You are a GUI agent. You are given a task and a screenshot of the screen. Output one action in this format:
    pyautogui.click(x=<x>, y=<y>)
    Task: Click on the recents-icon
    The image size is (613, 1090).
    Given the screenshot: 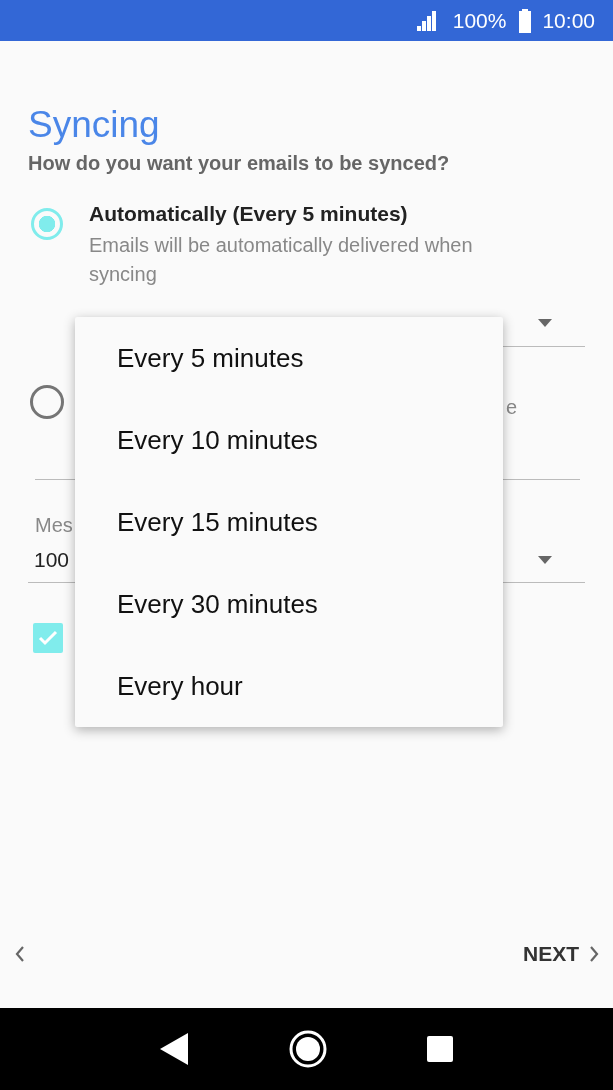 What is the action you would take?
    pyautogui.click(x=440, y=1049)
    